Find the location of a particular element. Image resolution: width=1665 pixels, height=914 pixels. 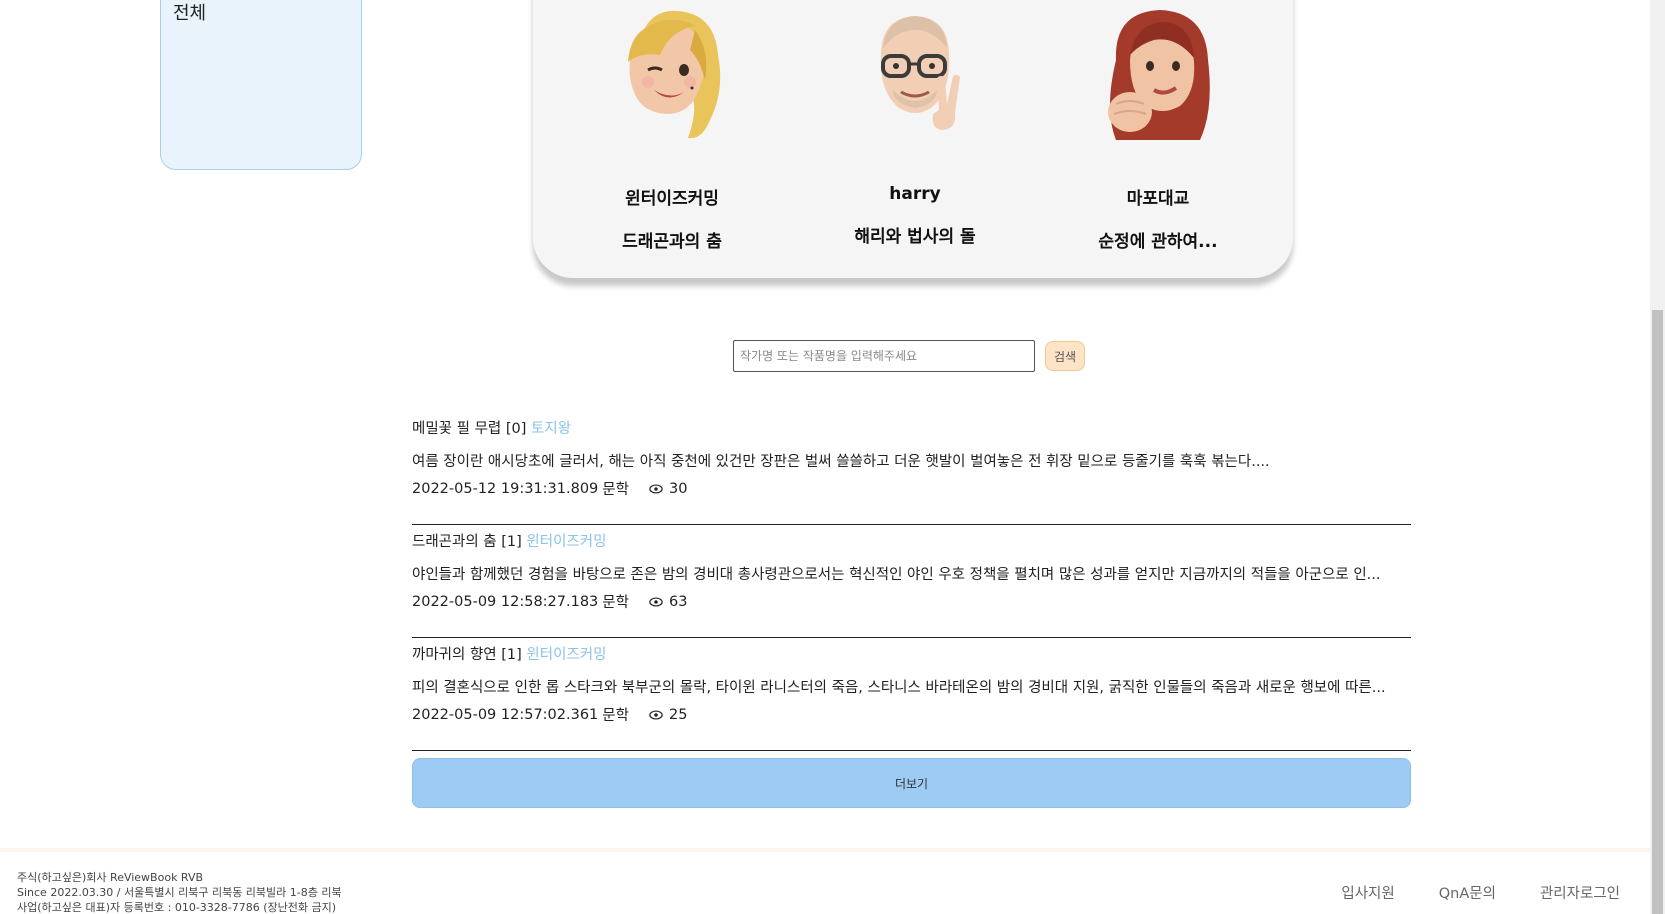

load-more-button: 더보기 is located at coordinates (911, 783).